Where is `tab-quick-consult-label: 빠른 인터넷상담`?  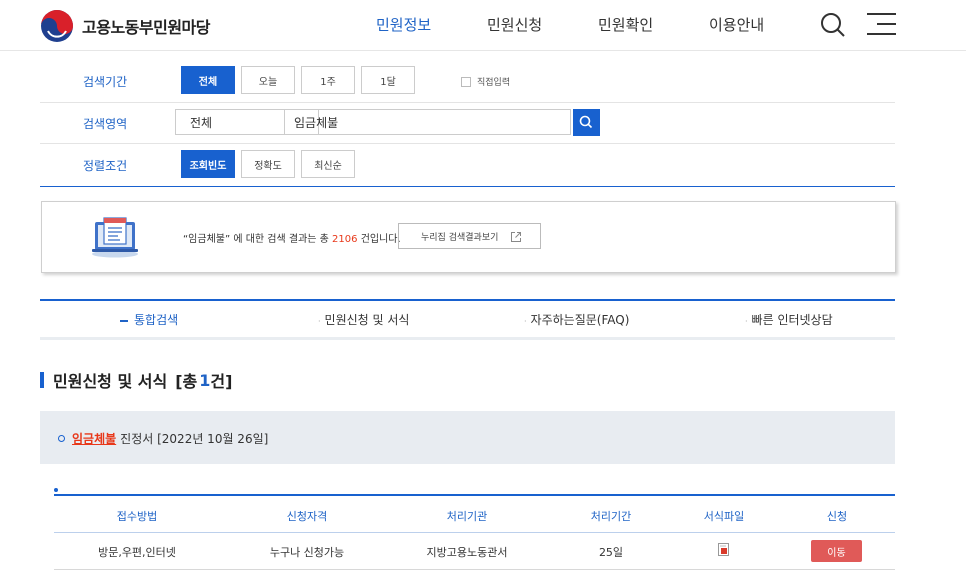
tab-quick-consult-label: 빠른 인터넷상담 is located at coordinates (792, 320).